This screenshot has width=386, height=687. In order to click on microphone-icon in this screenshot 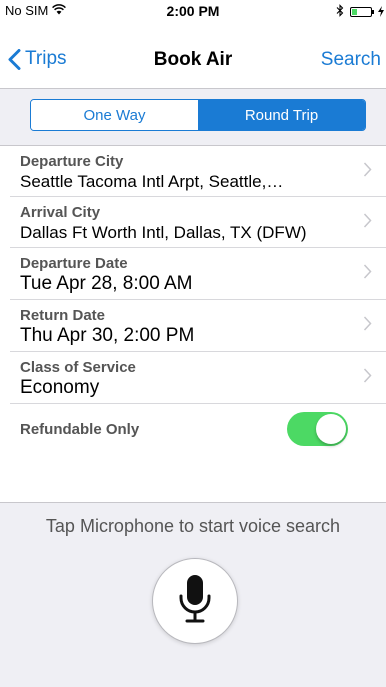, I will do `click(195, 601)`.